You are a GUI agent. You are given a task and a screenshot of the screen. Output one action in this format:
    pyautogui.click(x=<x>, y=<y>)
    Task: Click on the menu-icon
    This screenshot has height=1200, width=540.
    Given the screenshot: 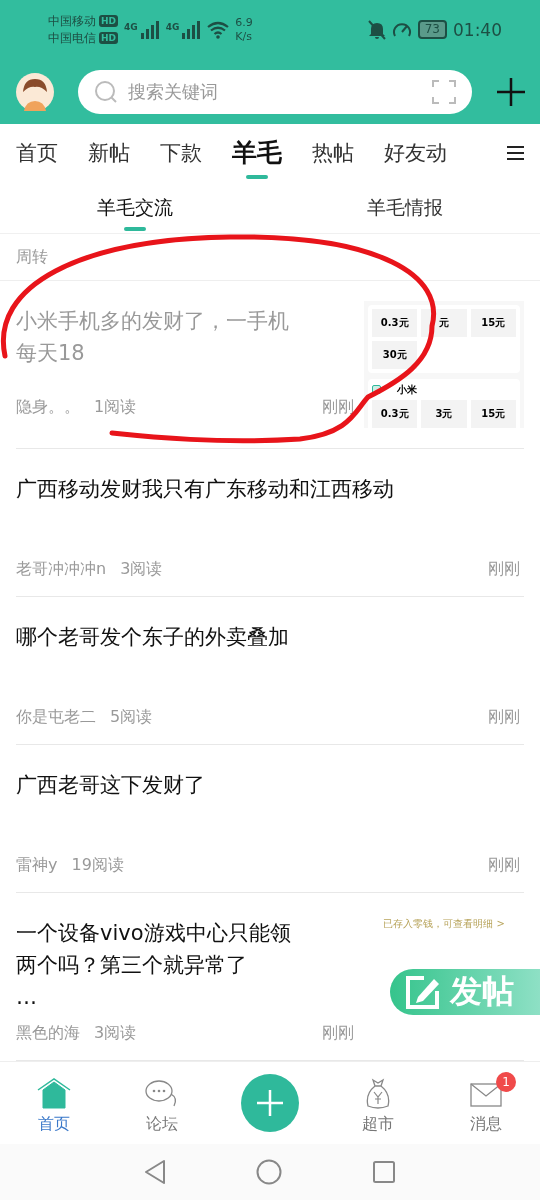 What is the action you would take?
    pyautogui.click(x=515, y=152)
    